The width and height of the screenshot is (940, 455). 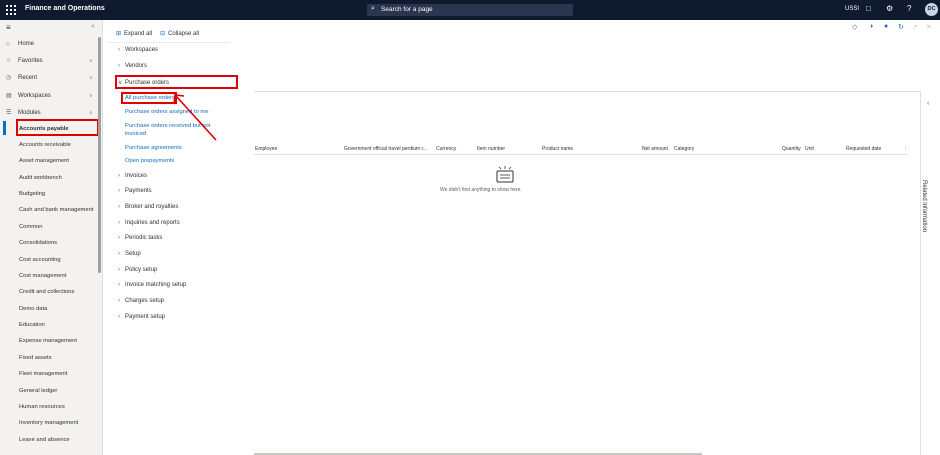 I want to click on refresh-icon: ↻, so click(x=901, y=27).